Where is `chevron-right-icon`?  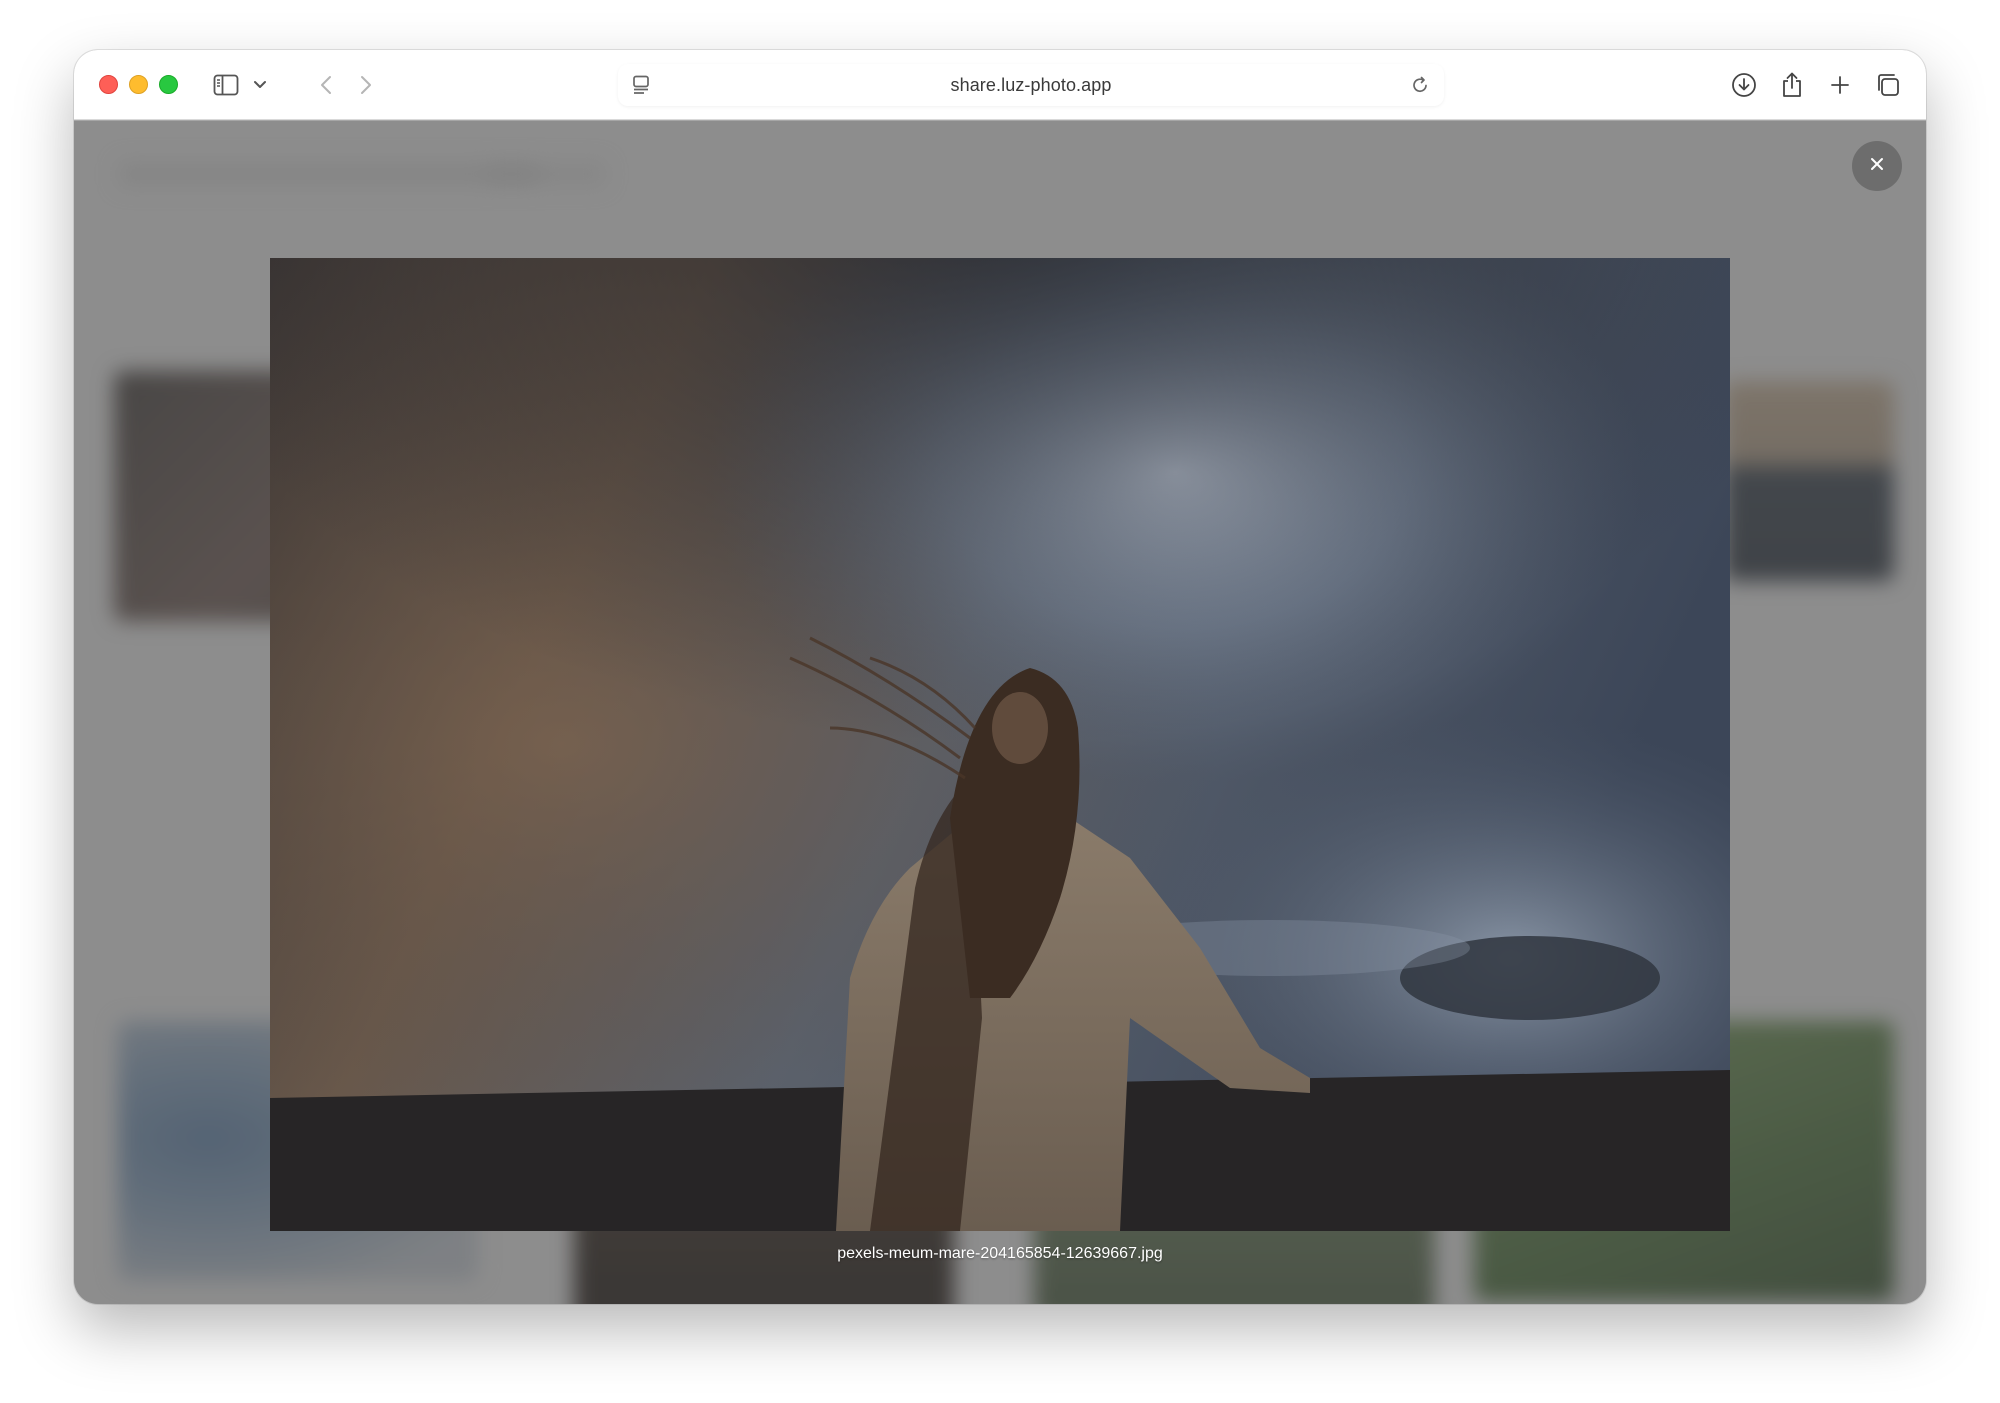 chevron-right-icon is located at coordinates (366, 85).